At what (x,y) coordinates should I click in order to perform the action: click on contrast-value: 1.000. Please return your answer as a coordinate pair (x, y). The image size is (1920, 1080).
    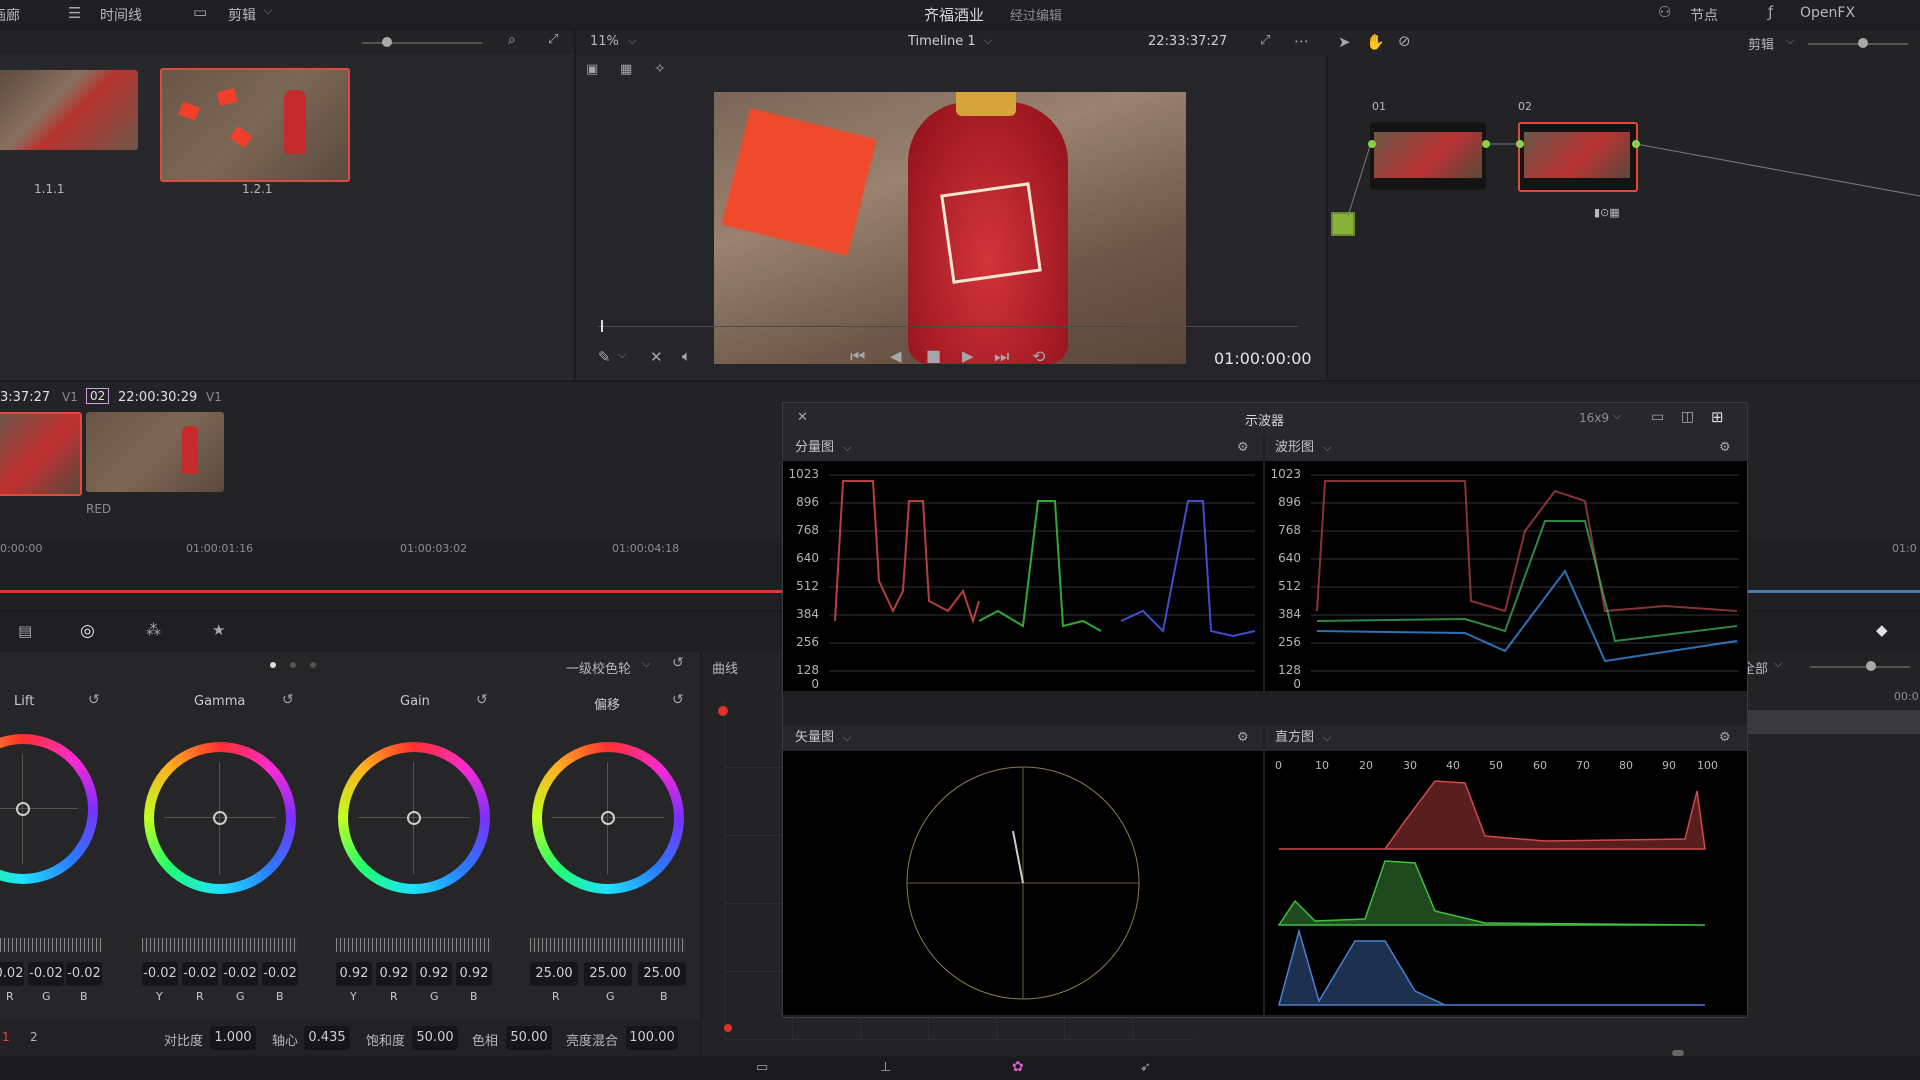
    Looking at the image, I should click on (233, 1038).